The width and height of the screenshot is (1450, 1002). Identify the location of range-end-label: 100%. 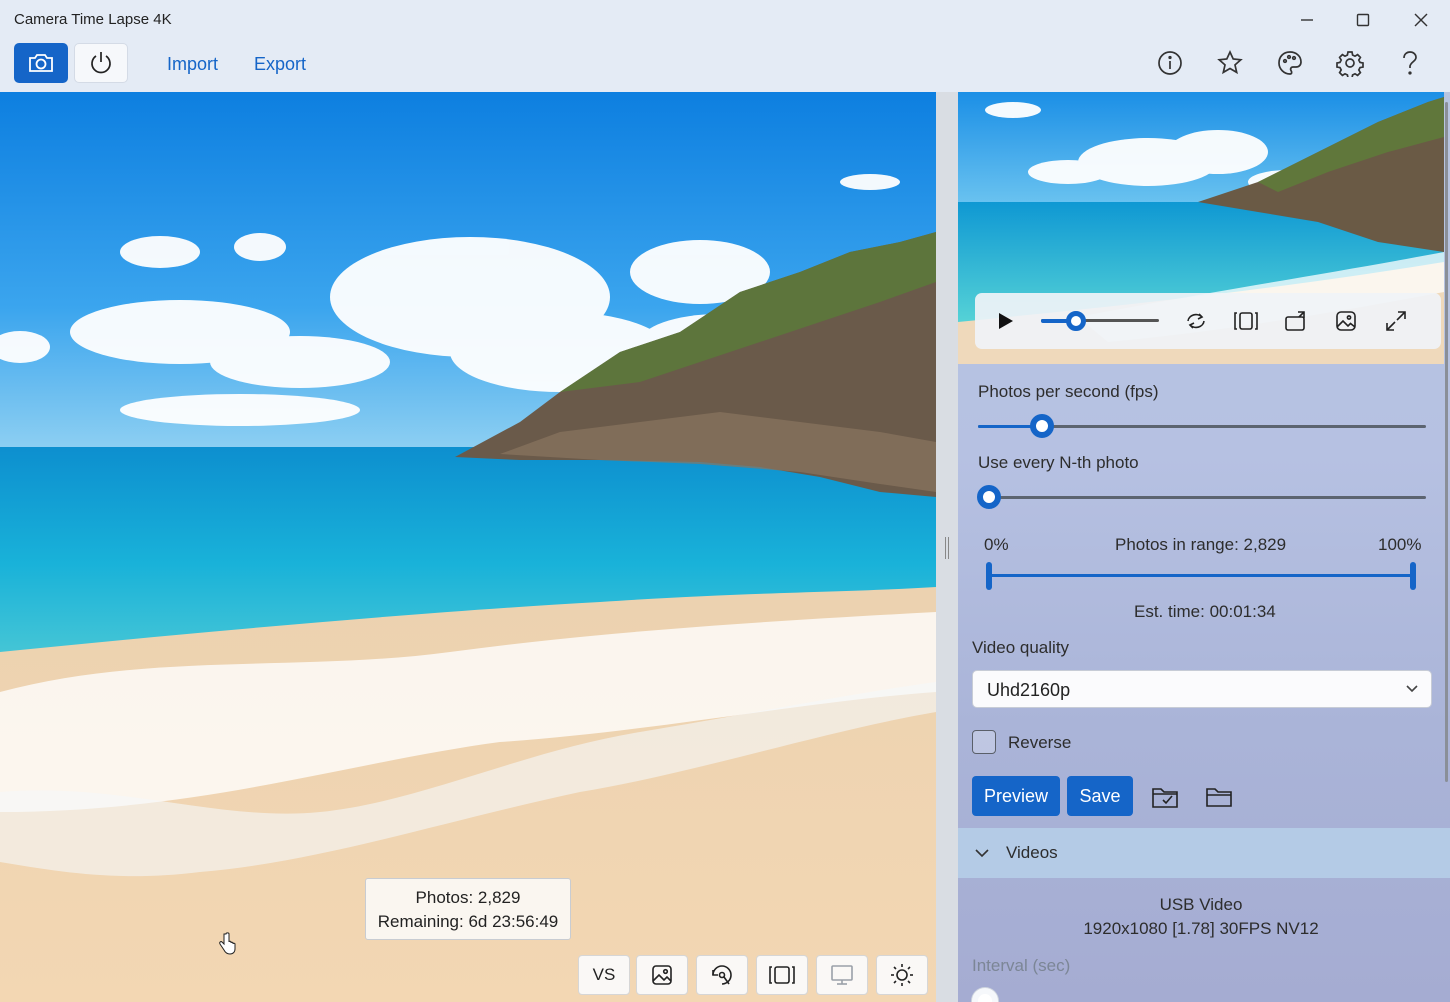
(1400, 544).